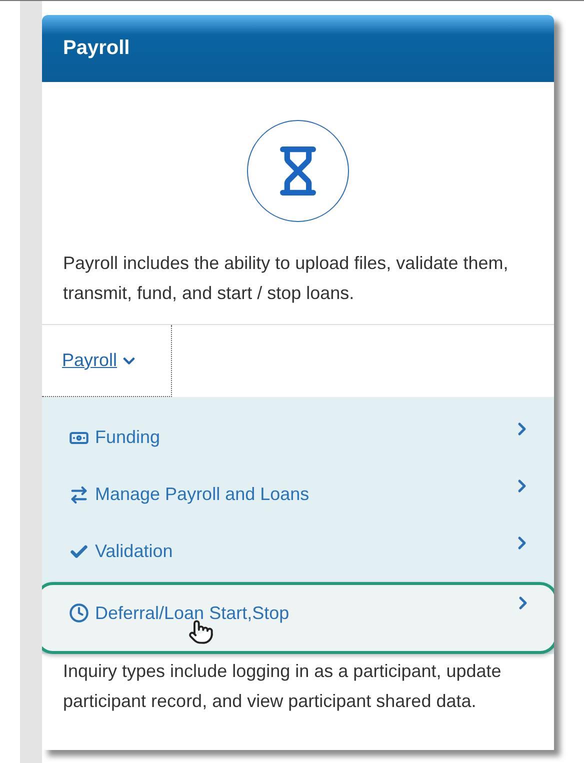 The width and height of the screenshot is (584, 763). Describe the element at coordinates (107, 361) in the screenshot. I see `payroll-dropdown: Payroll` at that location.